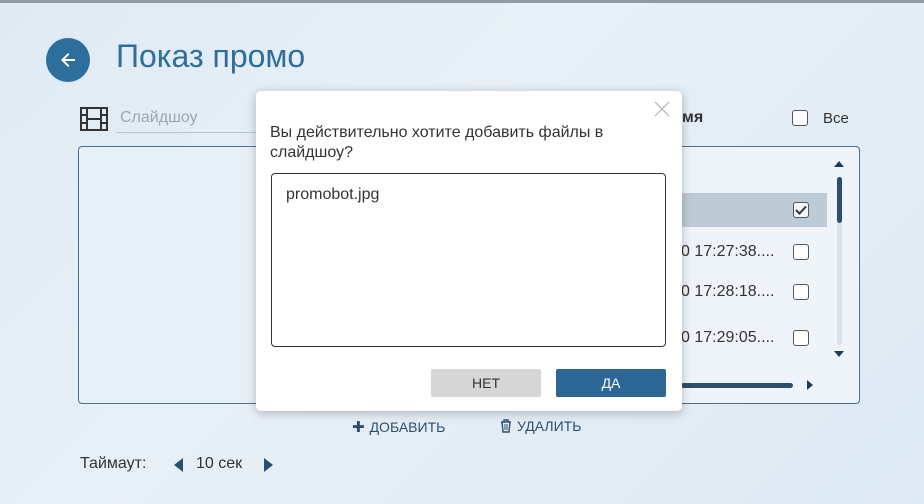  Describe the element at coordinates (486, 383) in the screenshot. I see `no-button: НЕТ` at that location.